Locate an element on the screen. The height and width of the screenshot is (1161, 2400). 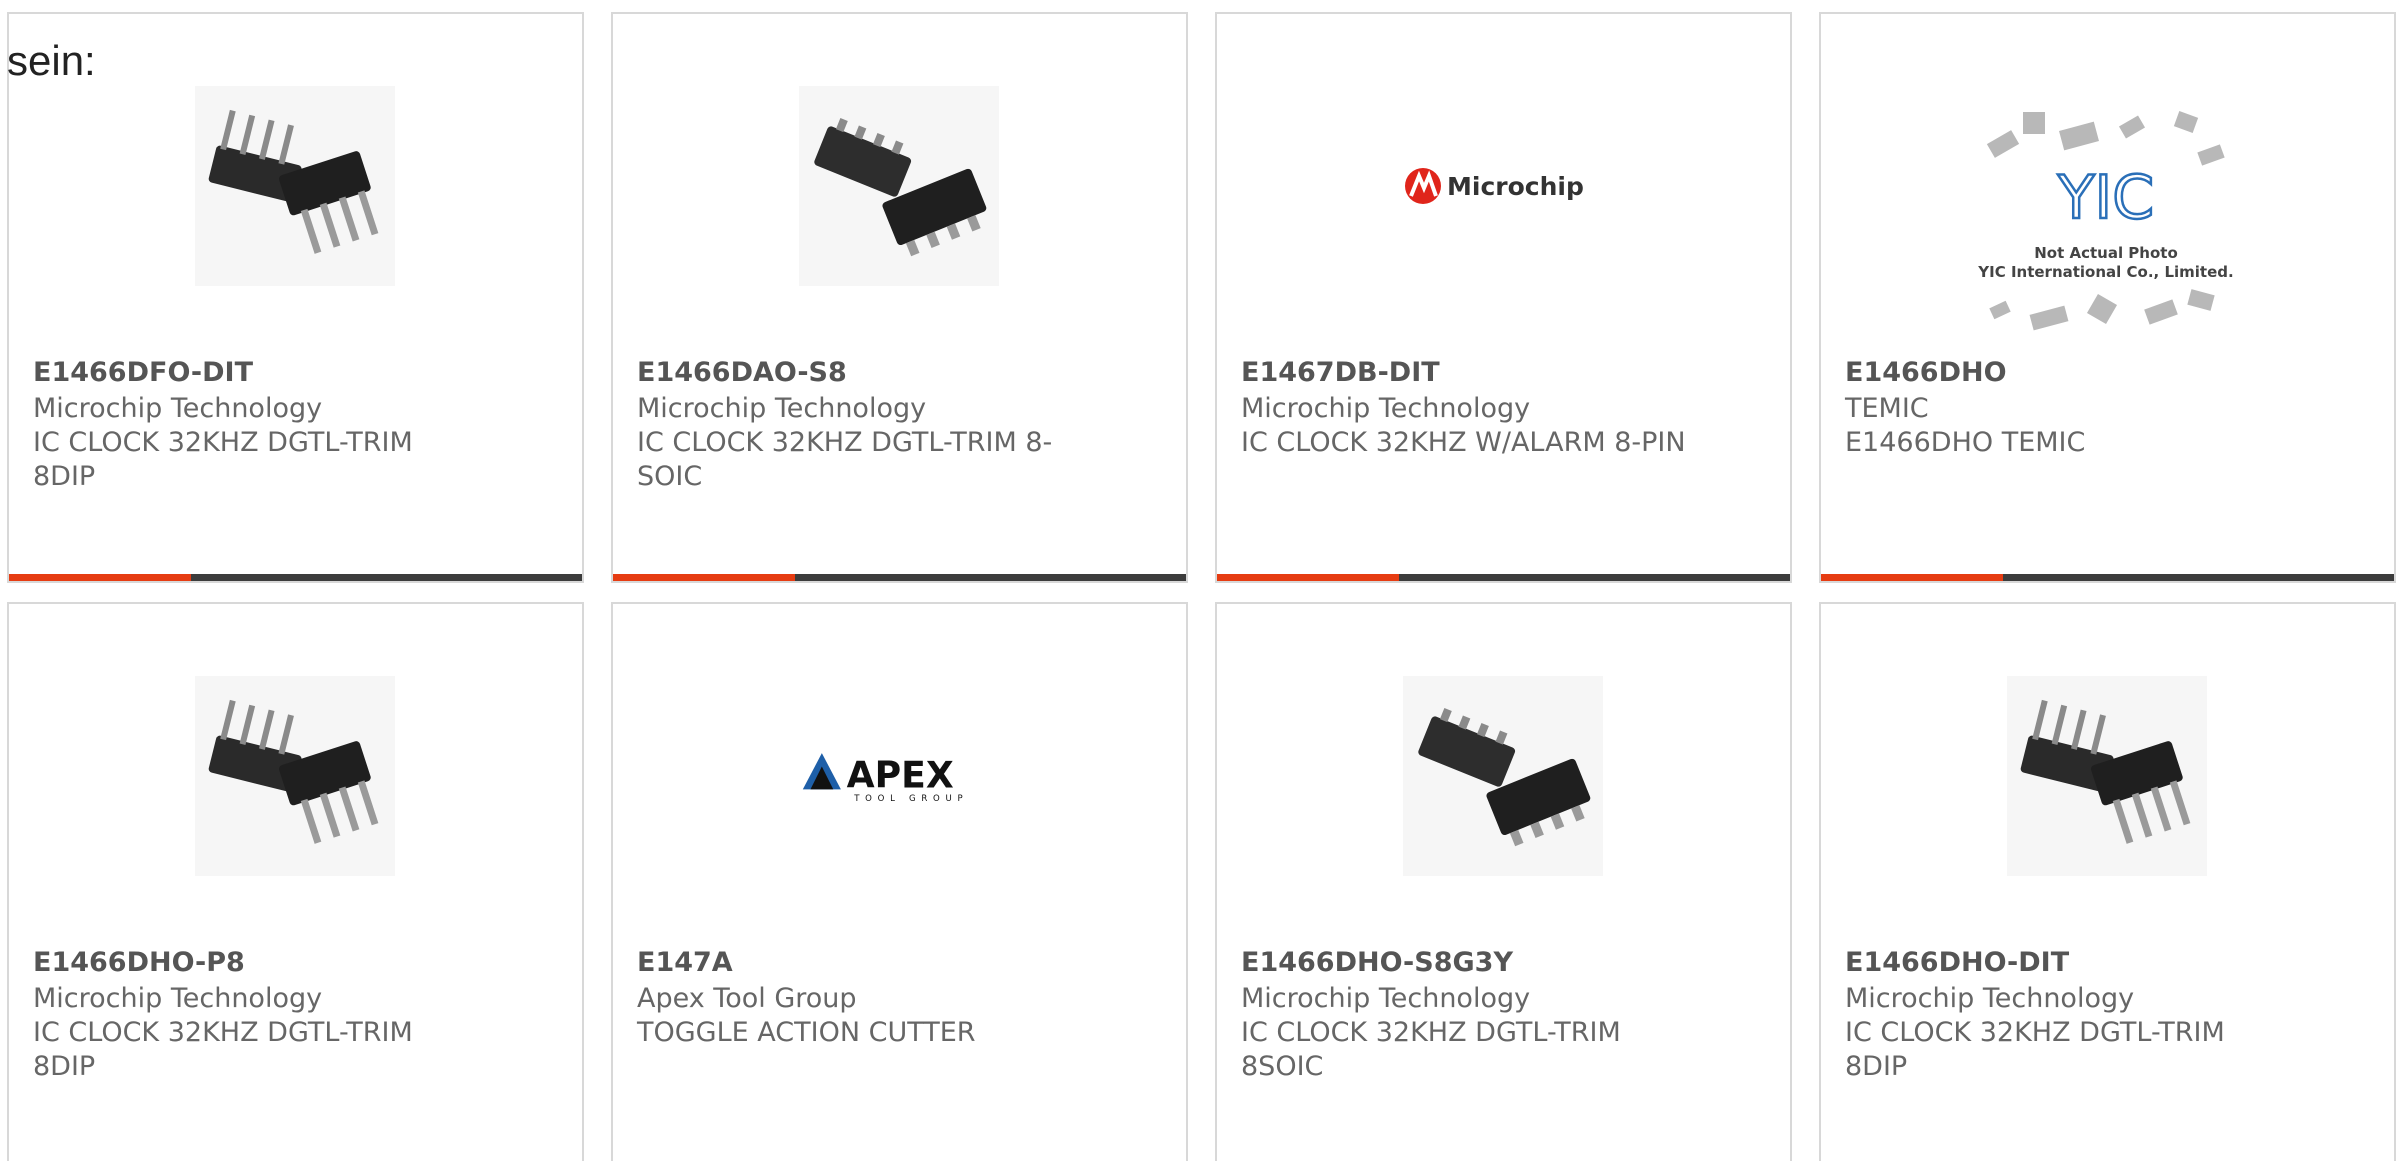
product-image: APEX TOOL GROUP is located at coordinates (899, 776).